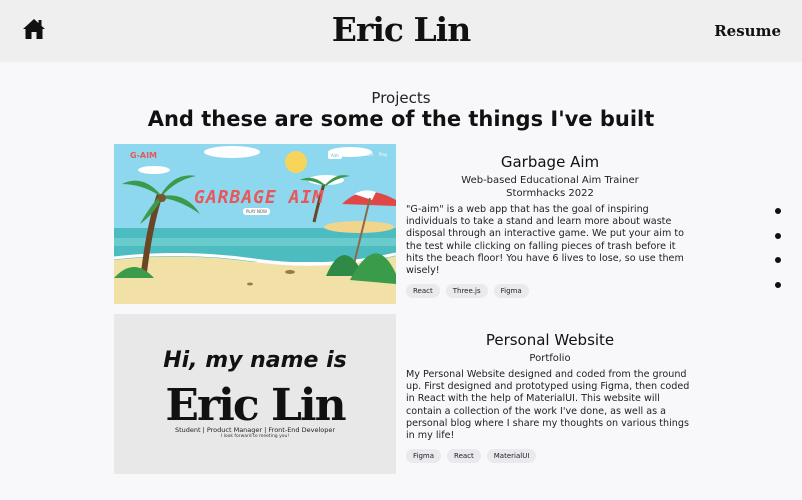  I want to click on thumbnail-nav-item: Leaderboard, so click(360, 154).